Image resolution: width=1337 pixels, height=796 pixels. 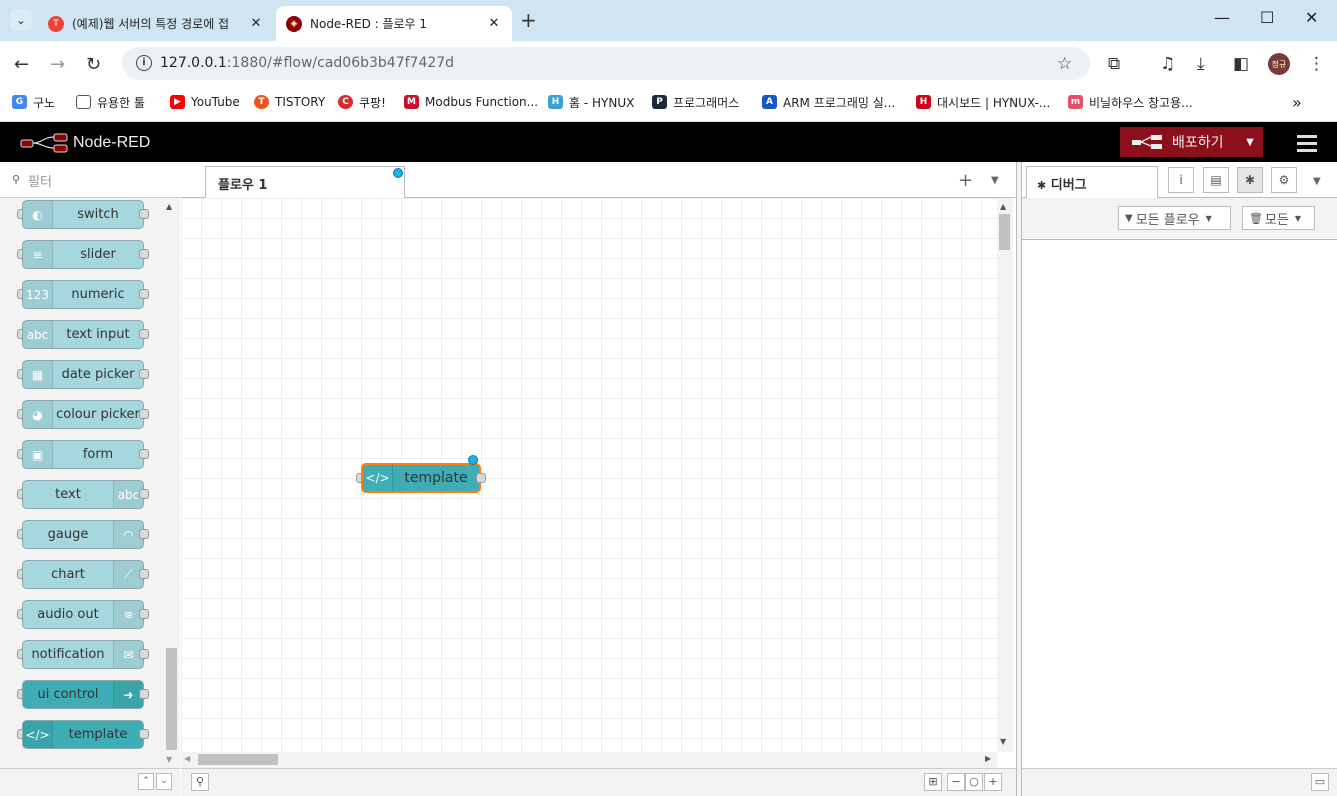 I want to click on palette-node-date-picker: ▦ date picker, so click(x=83, y=374).